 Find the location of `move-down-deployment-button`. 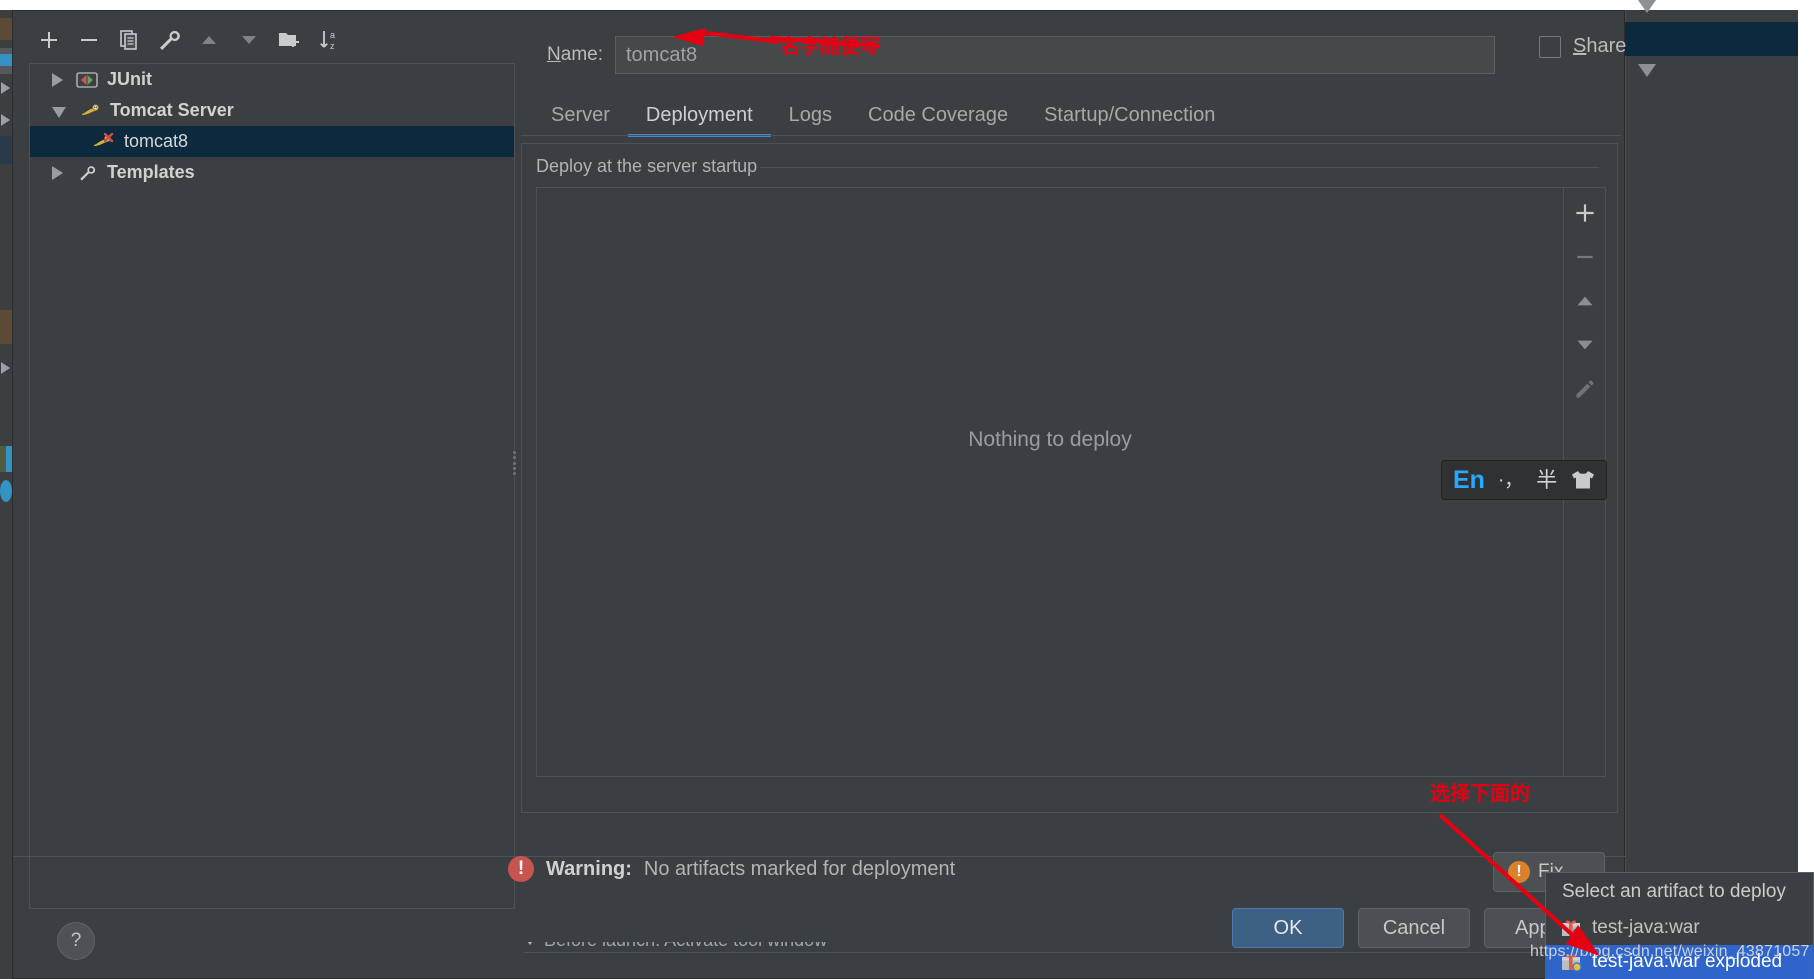

move-down-deployment-button is located at coordinates (1585, 345).